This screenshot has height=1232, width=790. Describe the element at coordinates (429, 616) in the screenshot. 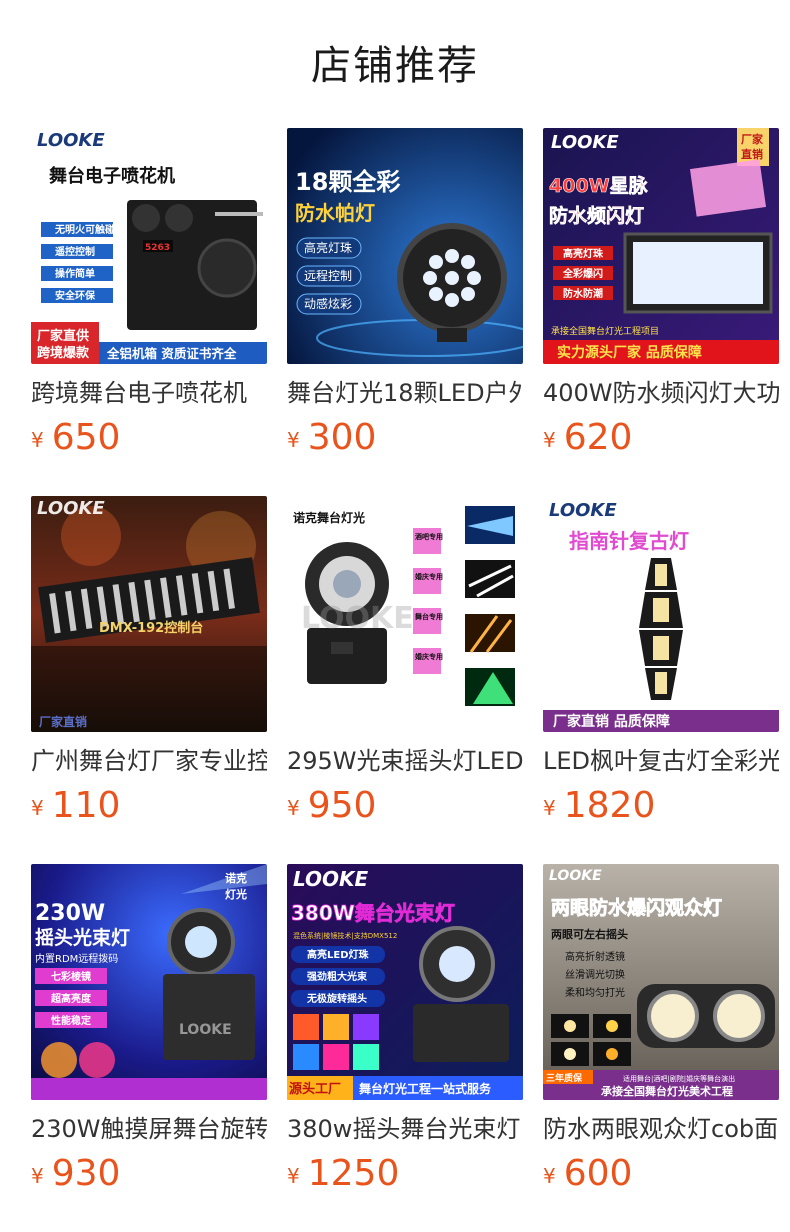

I see `tag-label: 舞台专用` at that location.